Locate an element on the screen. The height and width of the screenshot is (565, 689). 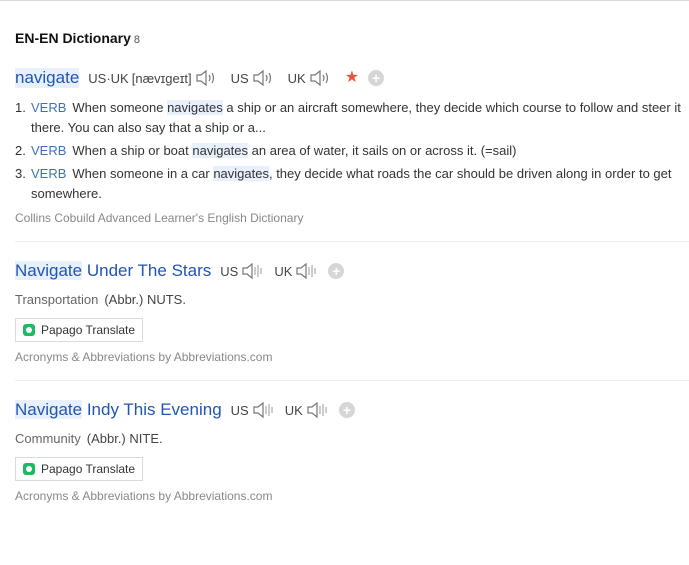
definition-text: When a ship or boat is located at coordinates (132, 150).